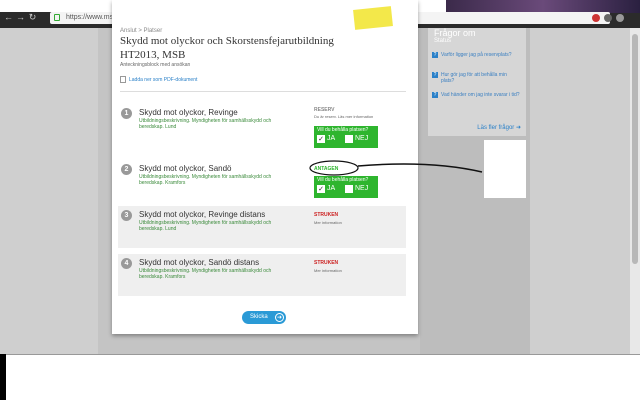 The height and width of the screenshot is (400, 640). Describe the element at coordinates (635, 149) in the screenshot. I see `scrollbar-thumb` at that location.